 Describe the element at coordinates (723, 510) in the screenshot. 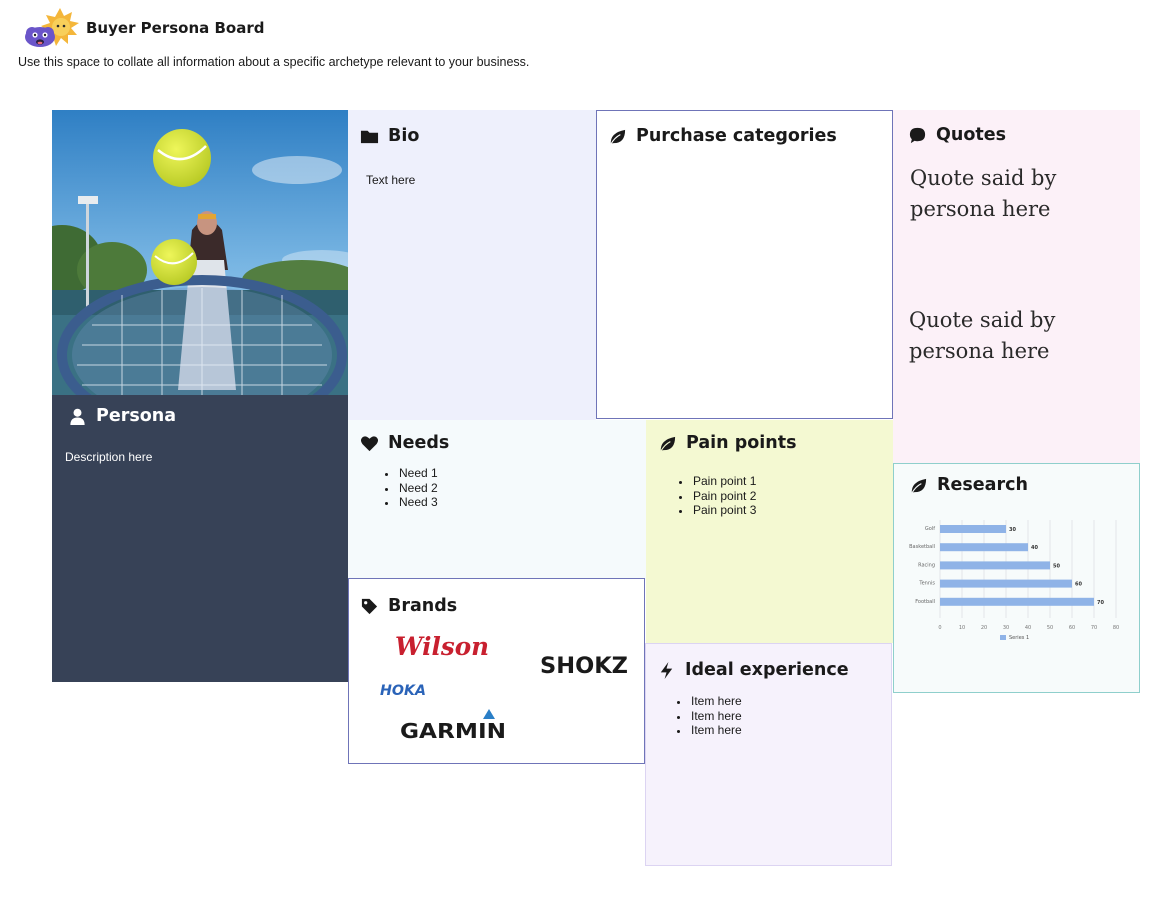

I see `list-item: Pain point 3` at that location.